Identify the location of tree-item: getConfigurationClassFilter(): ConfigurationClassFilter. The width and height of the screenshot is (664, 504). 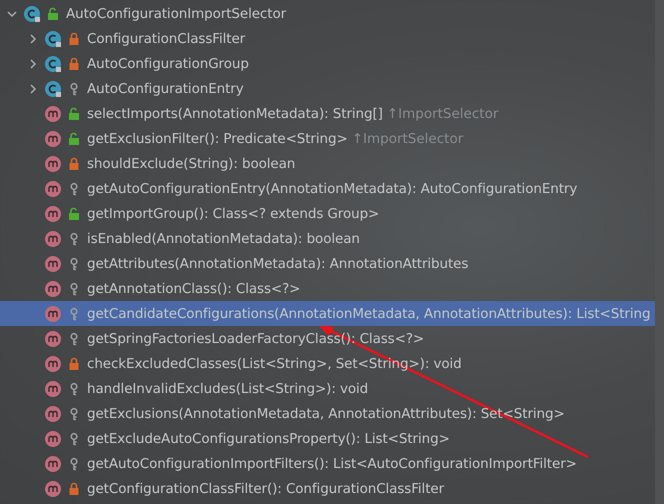
(327, 488).